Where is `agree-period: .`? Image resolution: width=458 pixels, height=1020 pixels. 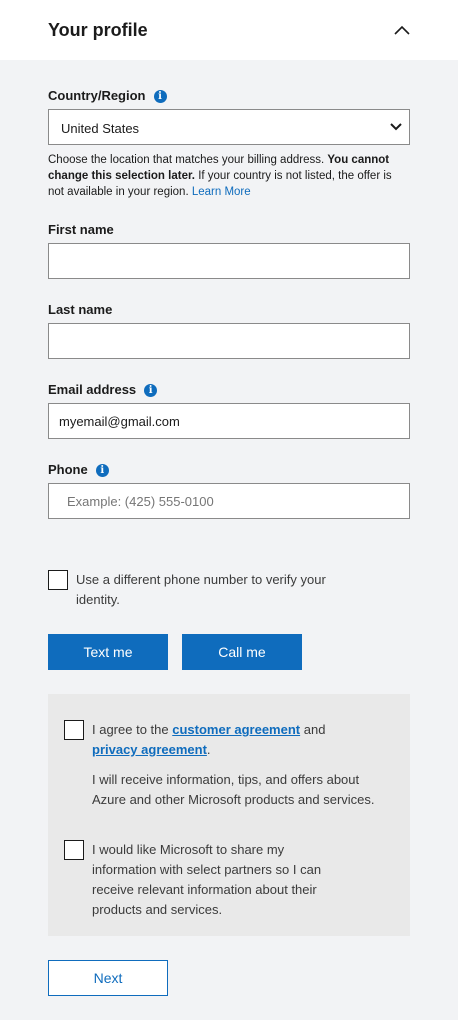
agree-period: . is located at coordinates (208, 749).